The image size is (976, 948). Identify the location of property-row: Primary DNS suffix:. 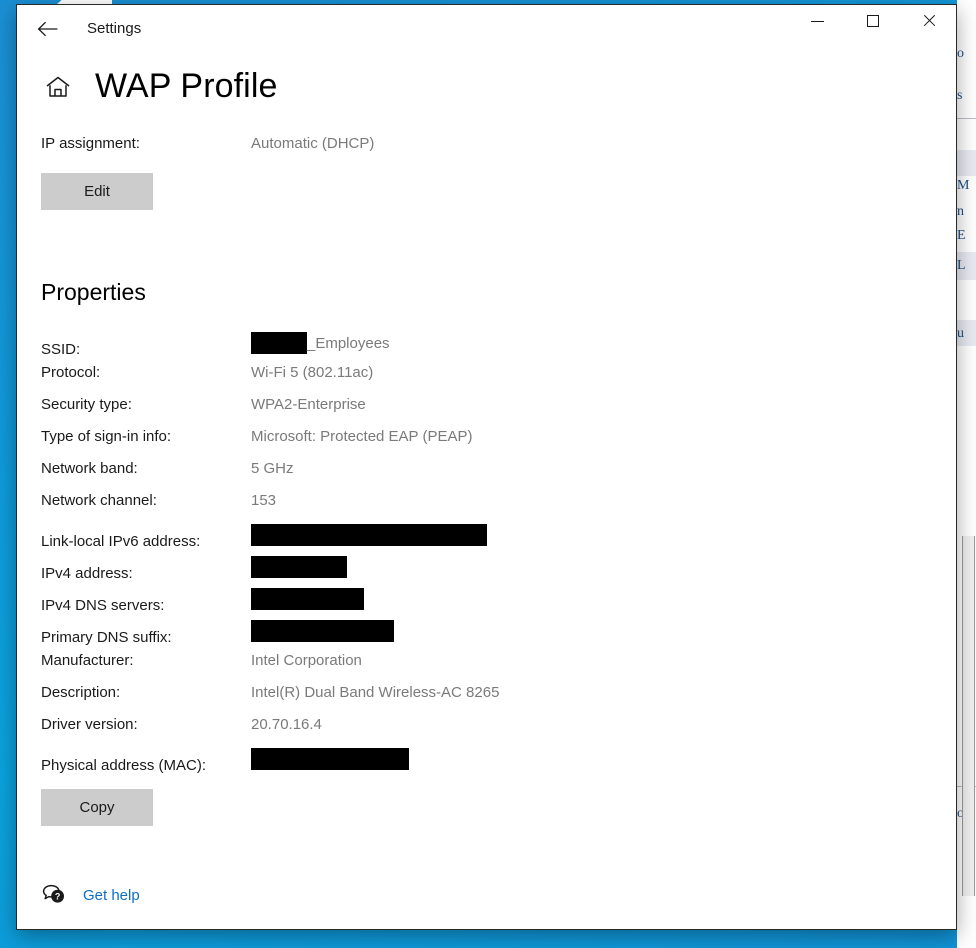
(498, 636).